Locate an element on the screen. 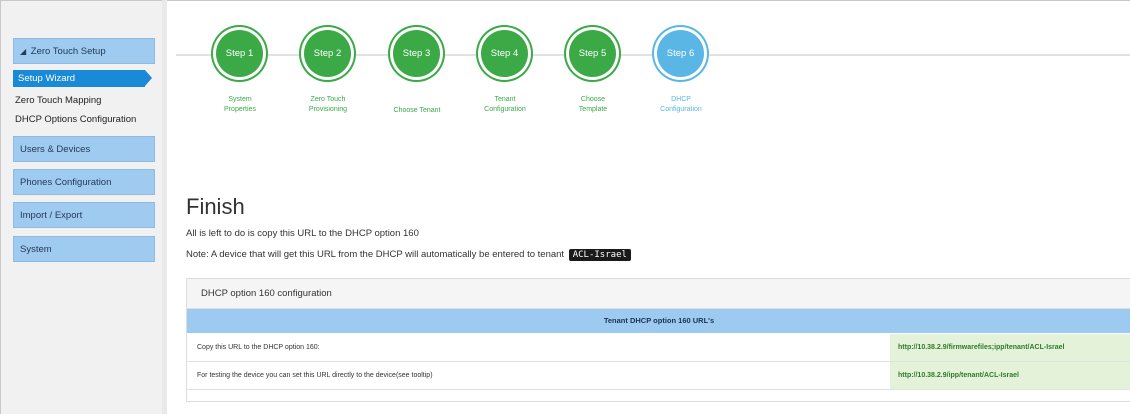 This screenshot has width=1130, height=414. sidebar-splitter is located at coordinates (164, 207).